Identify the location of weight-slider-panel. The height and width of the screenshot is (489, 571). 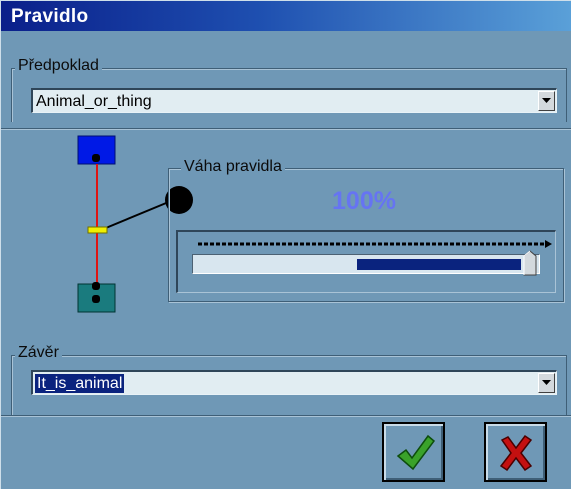
(366, 261).